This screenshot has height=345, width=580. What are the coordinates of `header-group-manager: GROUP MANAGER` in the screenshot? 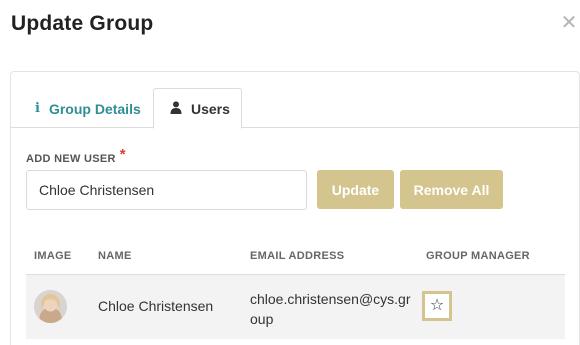 It's located at (478, 256).